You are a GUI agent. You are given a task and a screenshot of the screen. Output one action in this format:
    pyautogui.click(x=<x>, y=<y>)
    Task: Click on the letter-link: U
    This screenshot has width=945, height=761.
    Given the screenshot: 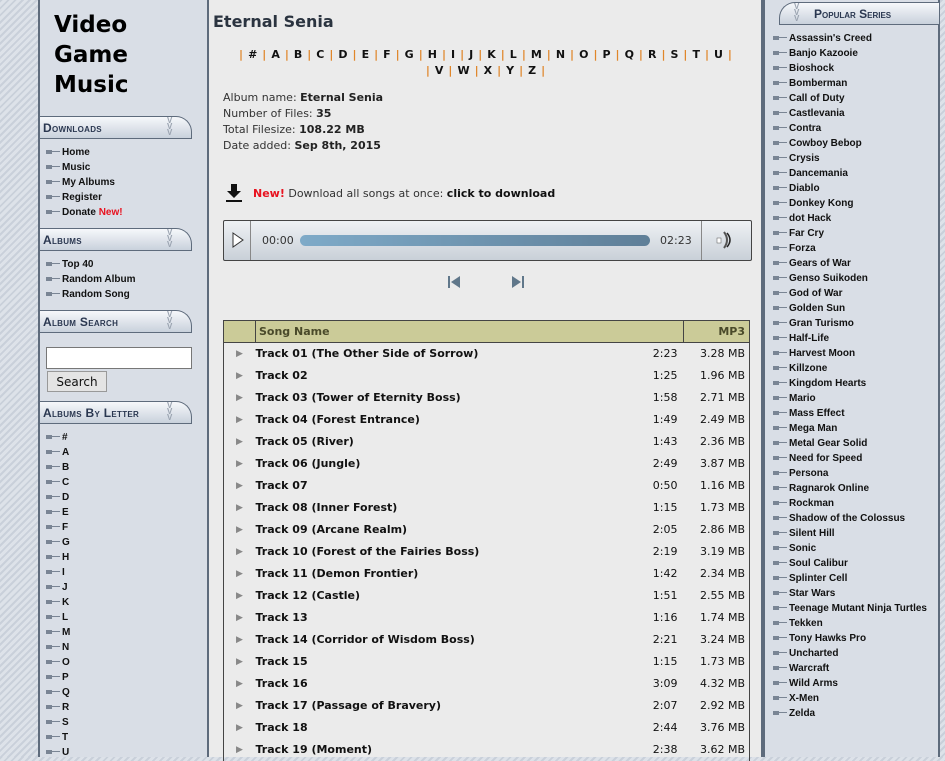 What is the action you would take?
    pyautogui.click(x=718, y=54)
    